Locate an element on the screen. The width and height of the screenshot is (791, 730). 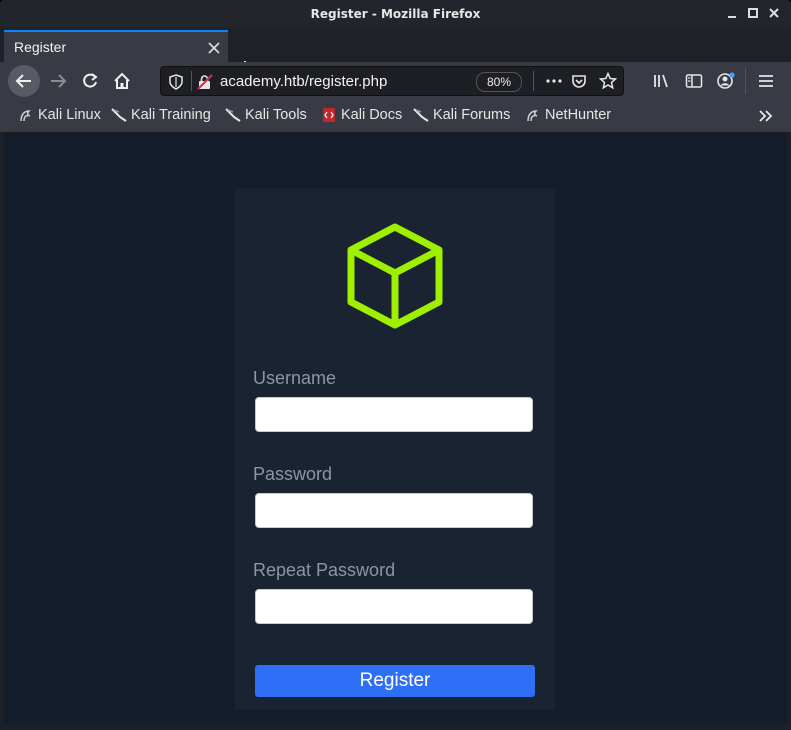
username-label: Username is located at coordinates (295, 378).